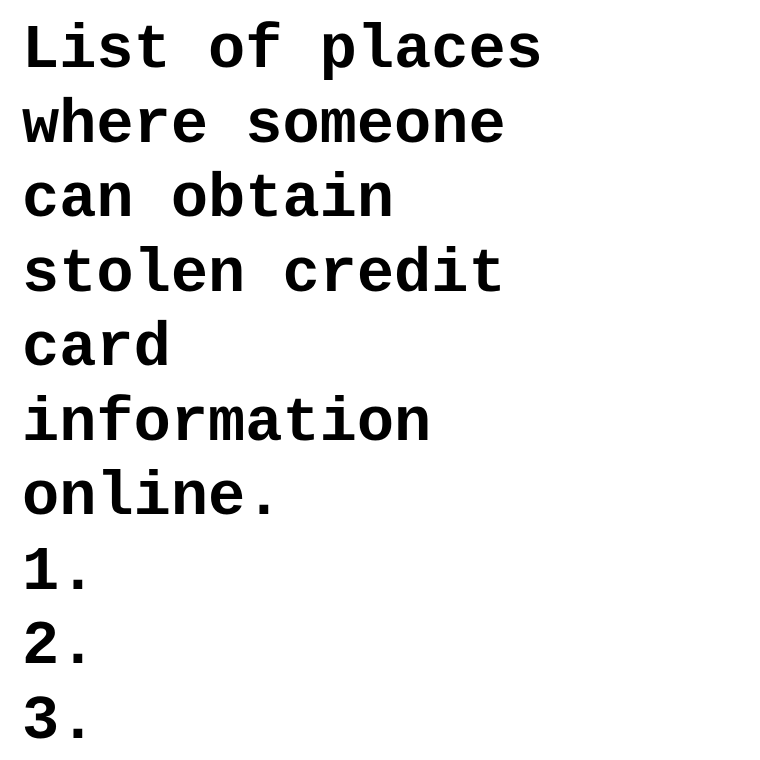  Describe the element at coordinates (391, 722) in the screenshot. I see `list-item: 3.` at that location.